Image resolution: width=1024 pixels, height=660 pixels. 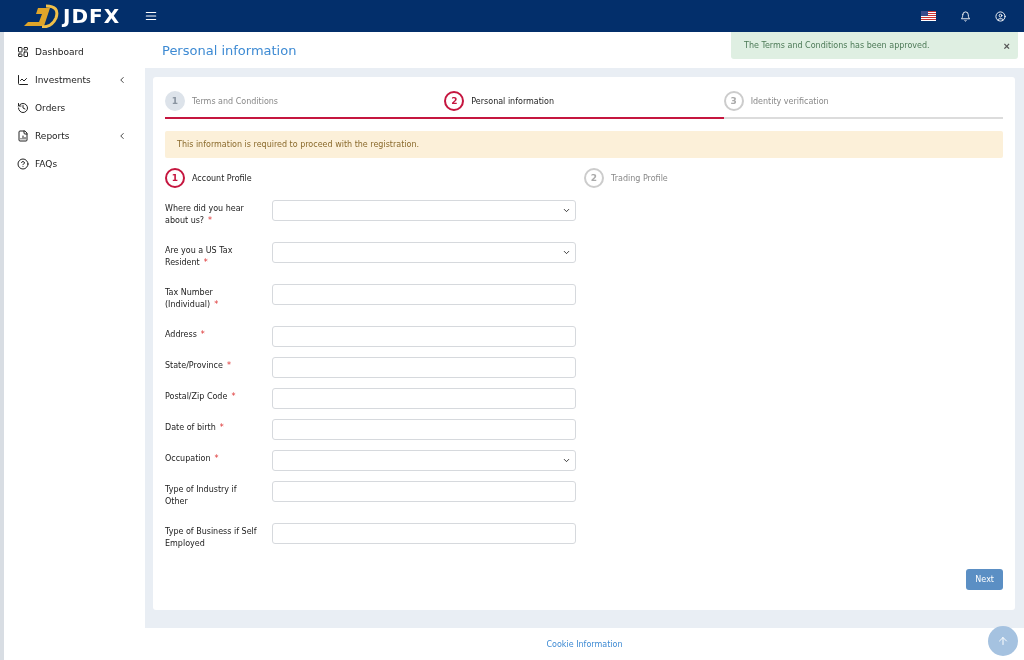 What do you see at coordinates (198, 366) in the screenshot?
I see `field-label: State/Province *` at bounding box center [198, 366].